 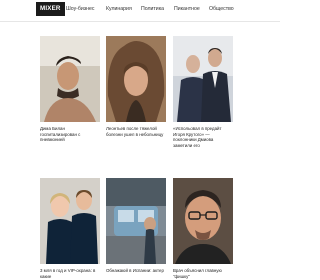 What do you see at coordinates (70, 273) in the screenshot?
I see `article-title-4: 3 мля в год и VIP-охрана: в какие` at bounding box center [70, 273].